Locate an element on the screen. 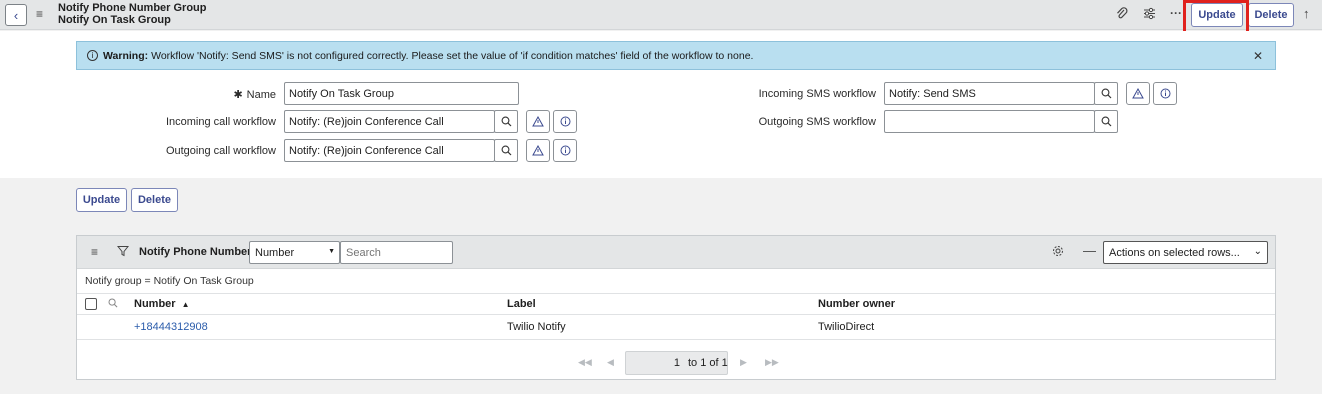 This screenshot has height=394, width=1322. outgoing-sms-workflow-field is located at coordinates (989, 121).